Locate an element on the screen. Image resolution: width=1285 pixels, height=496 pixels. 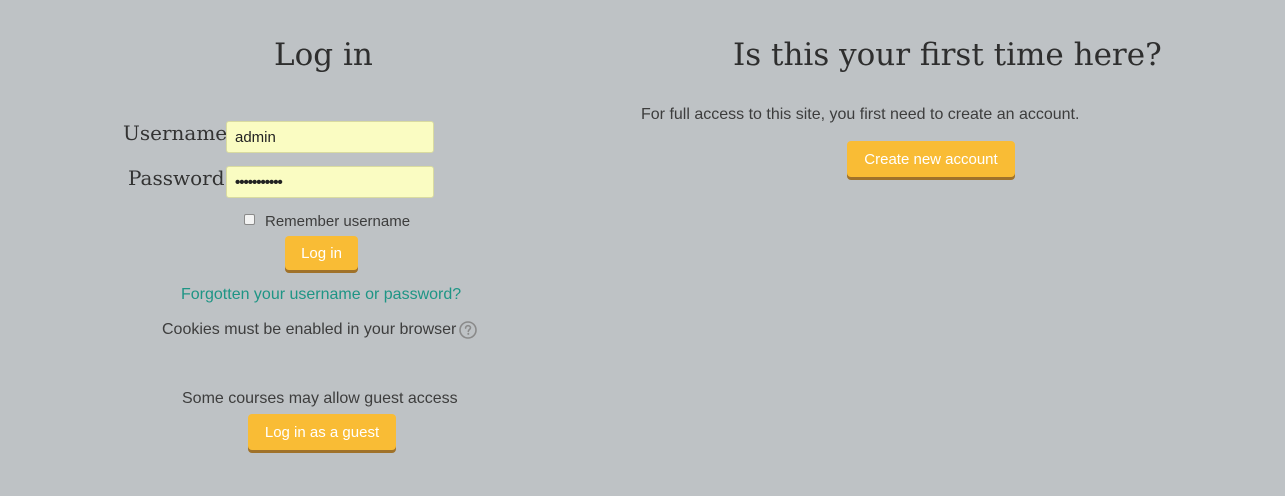
username-label: Username is located at coordinates (175, 133).